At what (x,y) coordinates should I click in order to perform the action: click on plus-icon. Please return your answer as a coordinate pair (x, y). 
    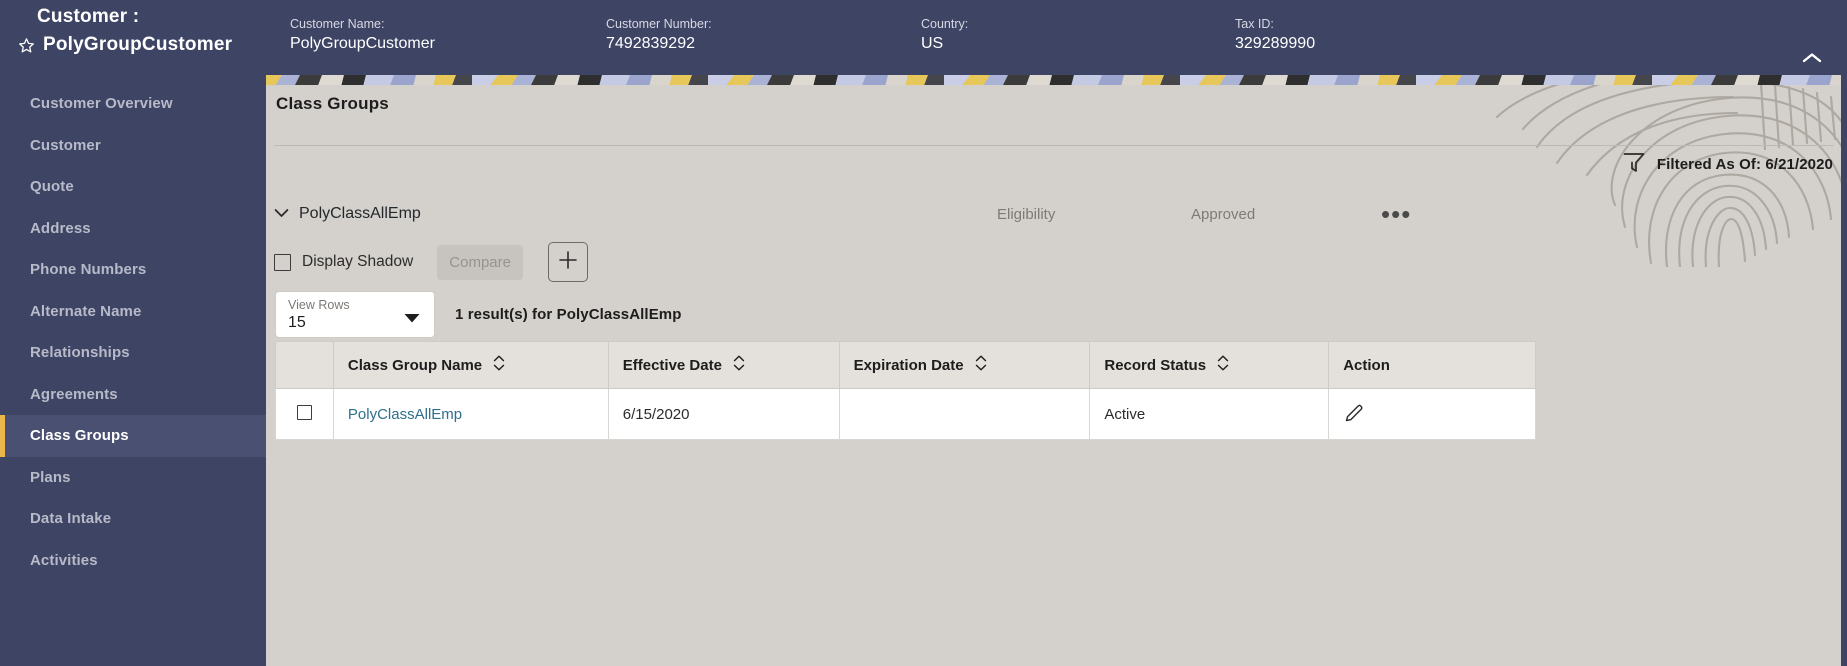
    Looking at the image, I should click on (568, 262).